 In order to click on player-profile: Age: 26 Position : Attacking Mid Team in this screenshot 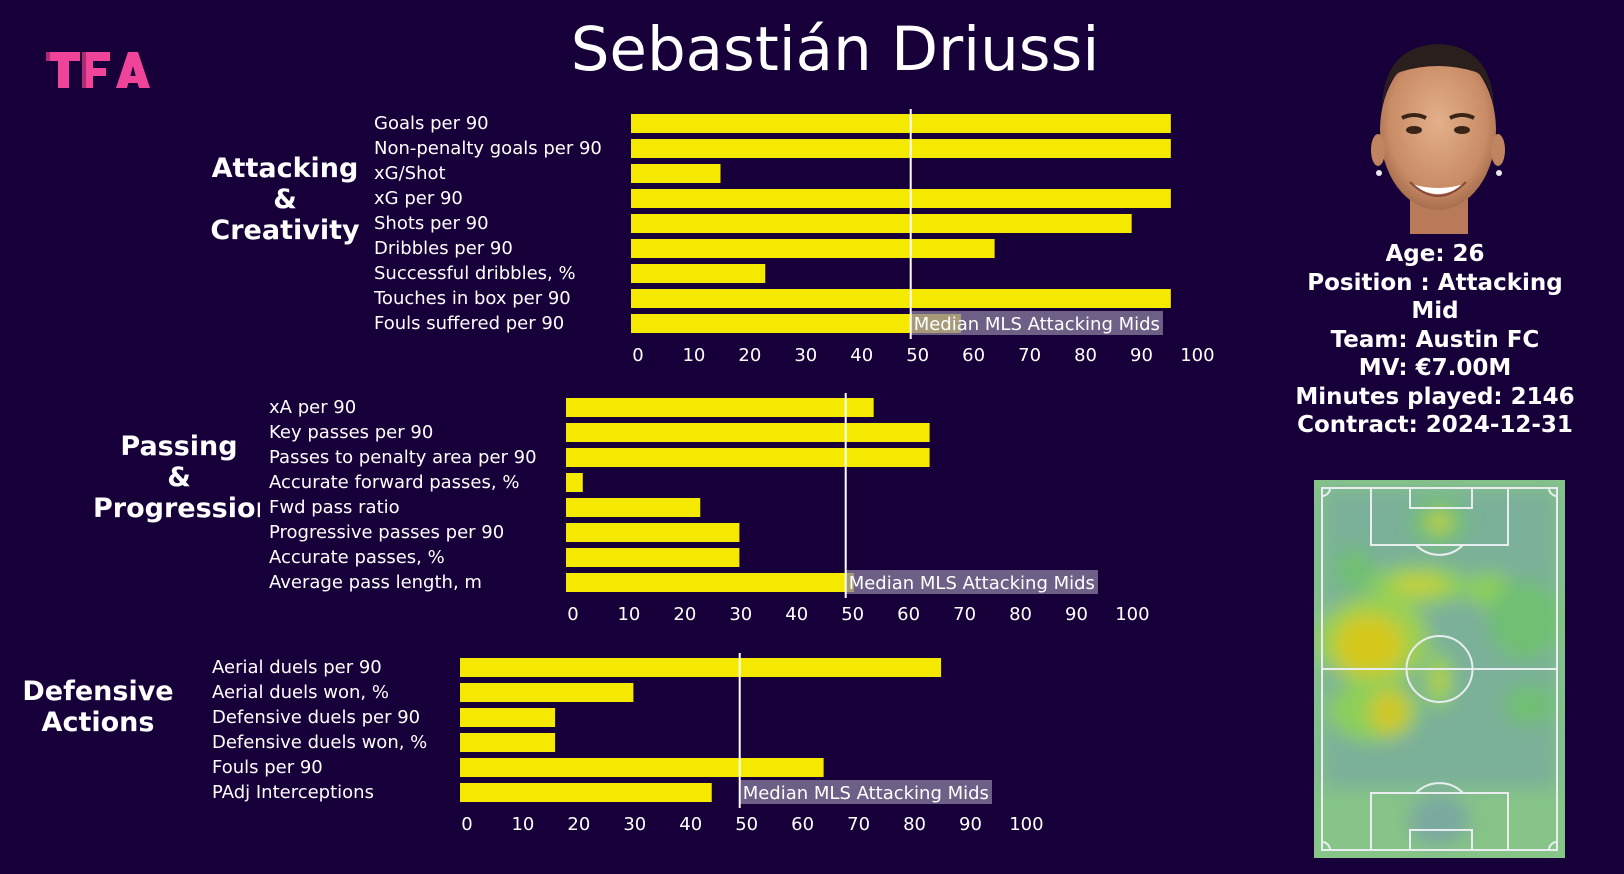, I will do `click(1435, 340)`.